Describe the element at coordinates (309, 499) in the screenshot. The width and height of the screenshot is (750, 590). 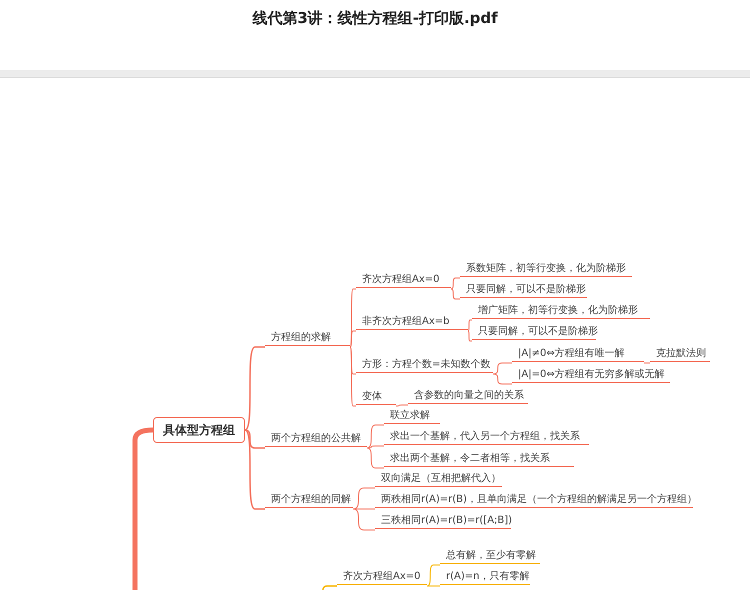
I see `topic-label: 两个方程组的同解` at that location.